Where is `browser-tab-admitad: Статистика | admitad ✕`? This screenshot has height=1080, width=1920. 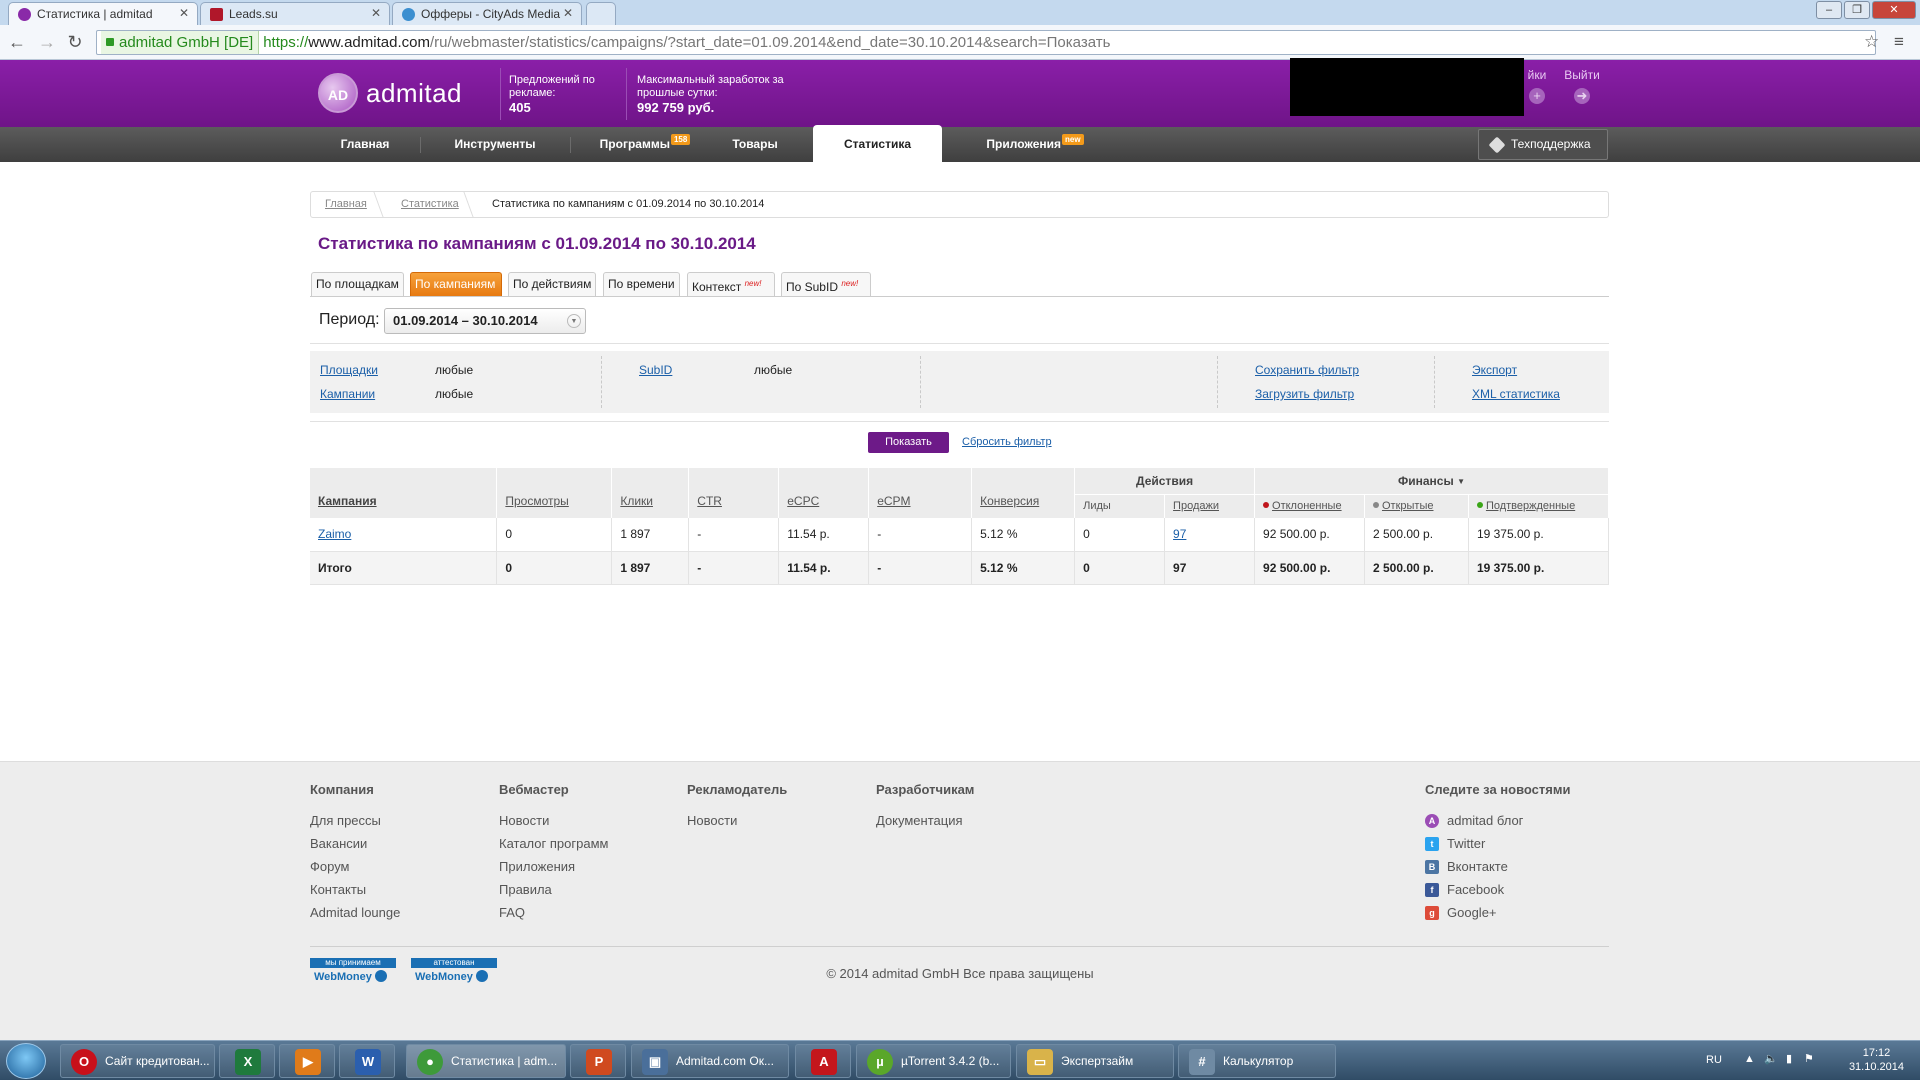
browser-tab-admitad: Статистика | admitad ✕ is located at coordinates (103, 13).